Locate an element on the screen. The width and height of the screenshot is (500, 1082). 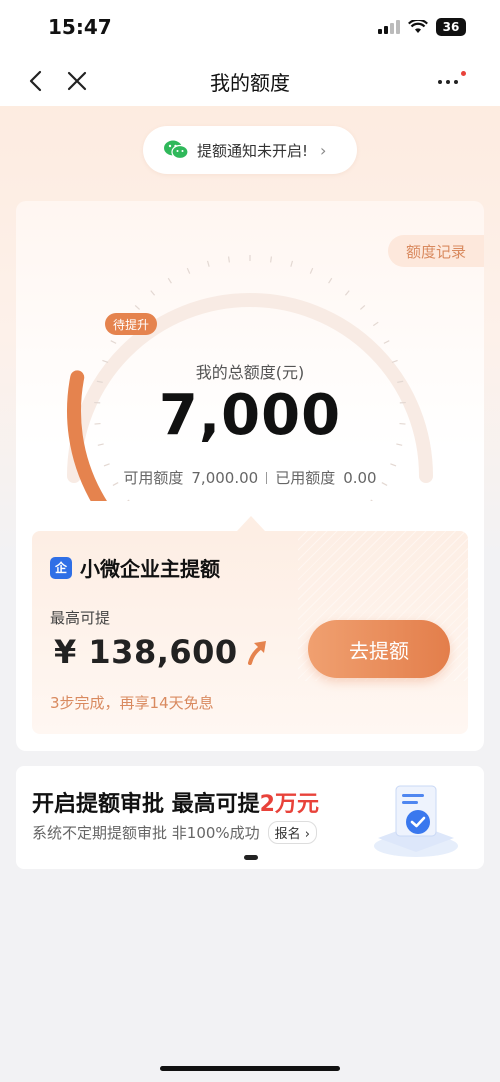
pending-increase-badge: 待提升 is located at coordinates (131, 324).